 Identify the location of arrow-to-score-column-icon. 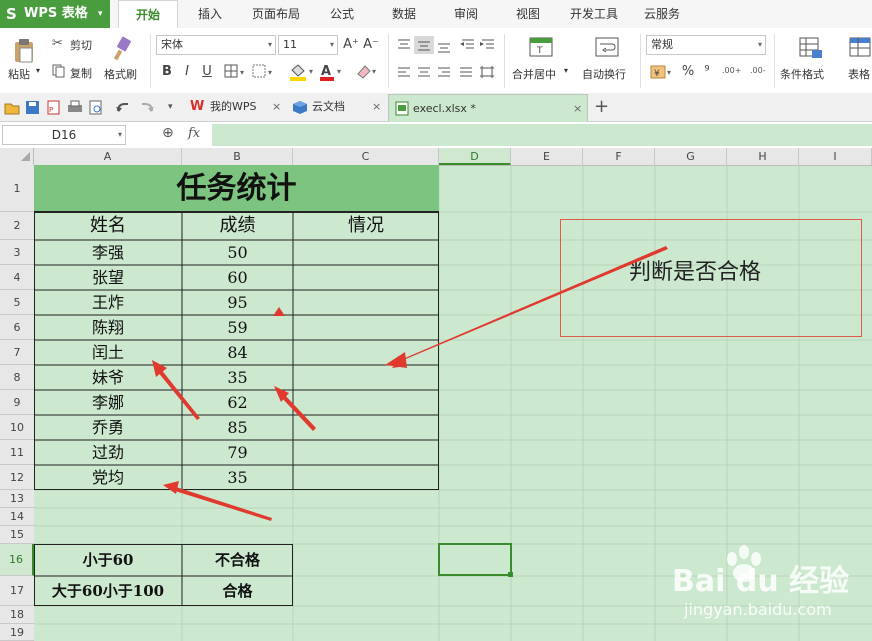
(298, 412).